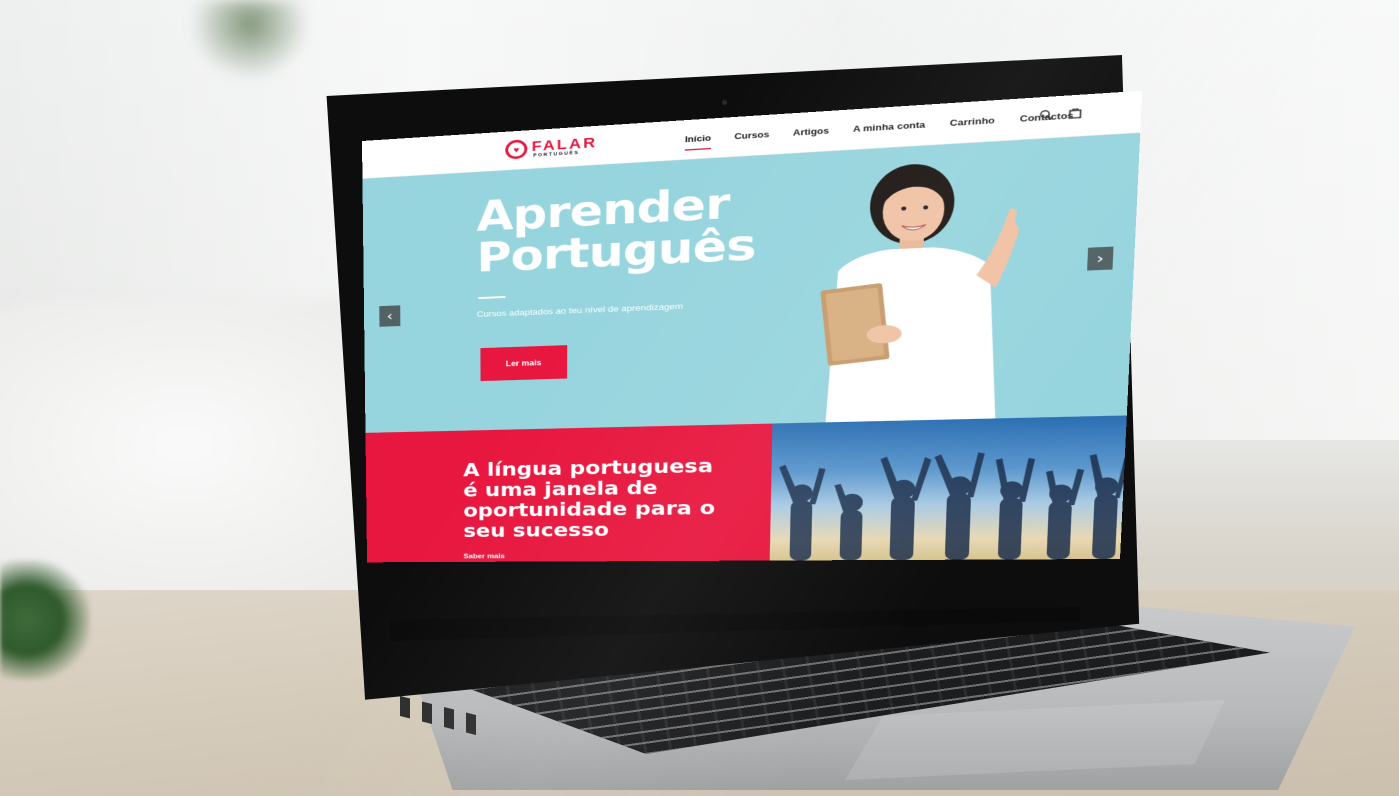 The width and height of the screenshot is (1399, 796). Describe the element at coordinates (952, 506) in the screenshot. I see `people-silhouettes-image` at that location.